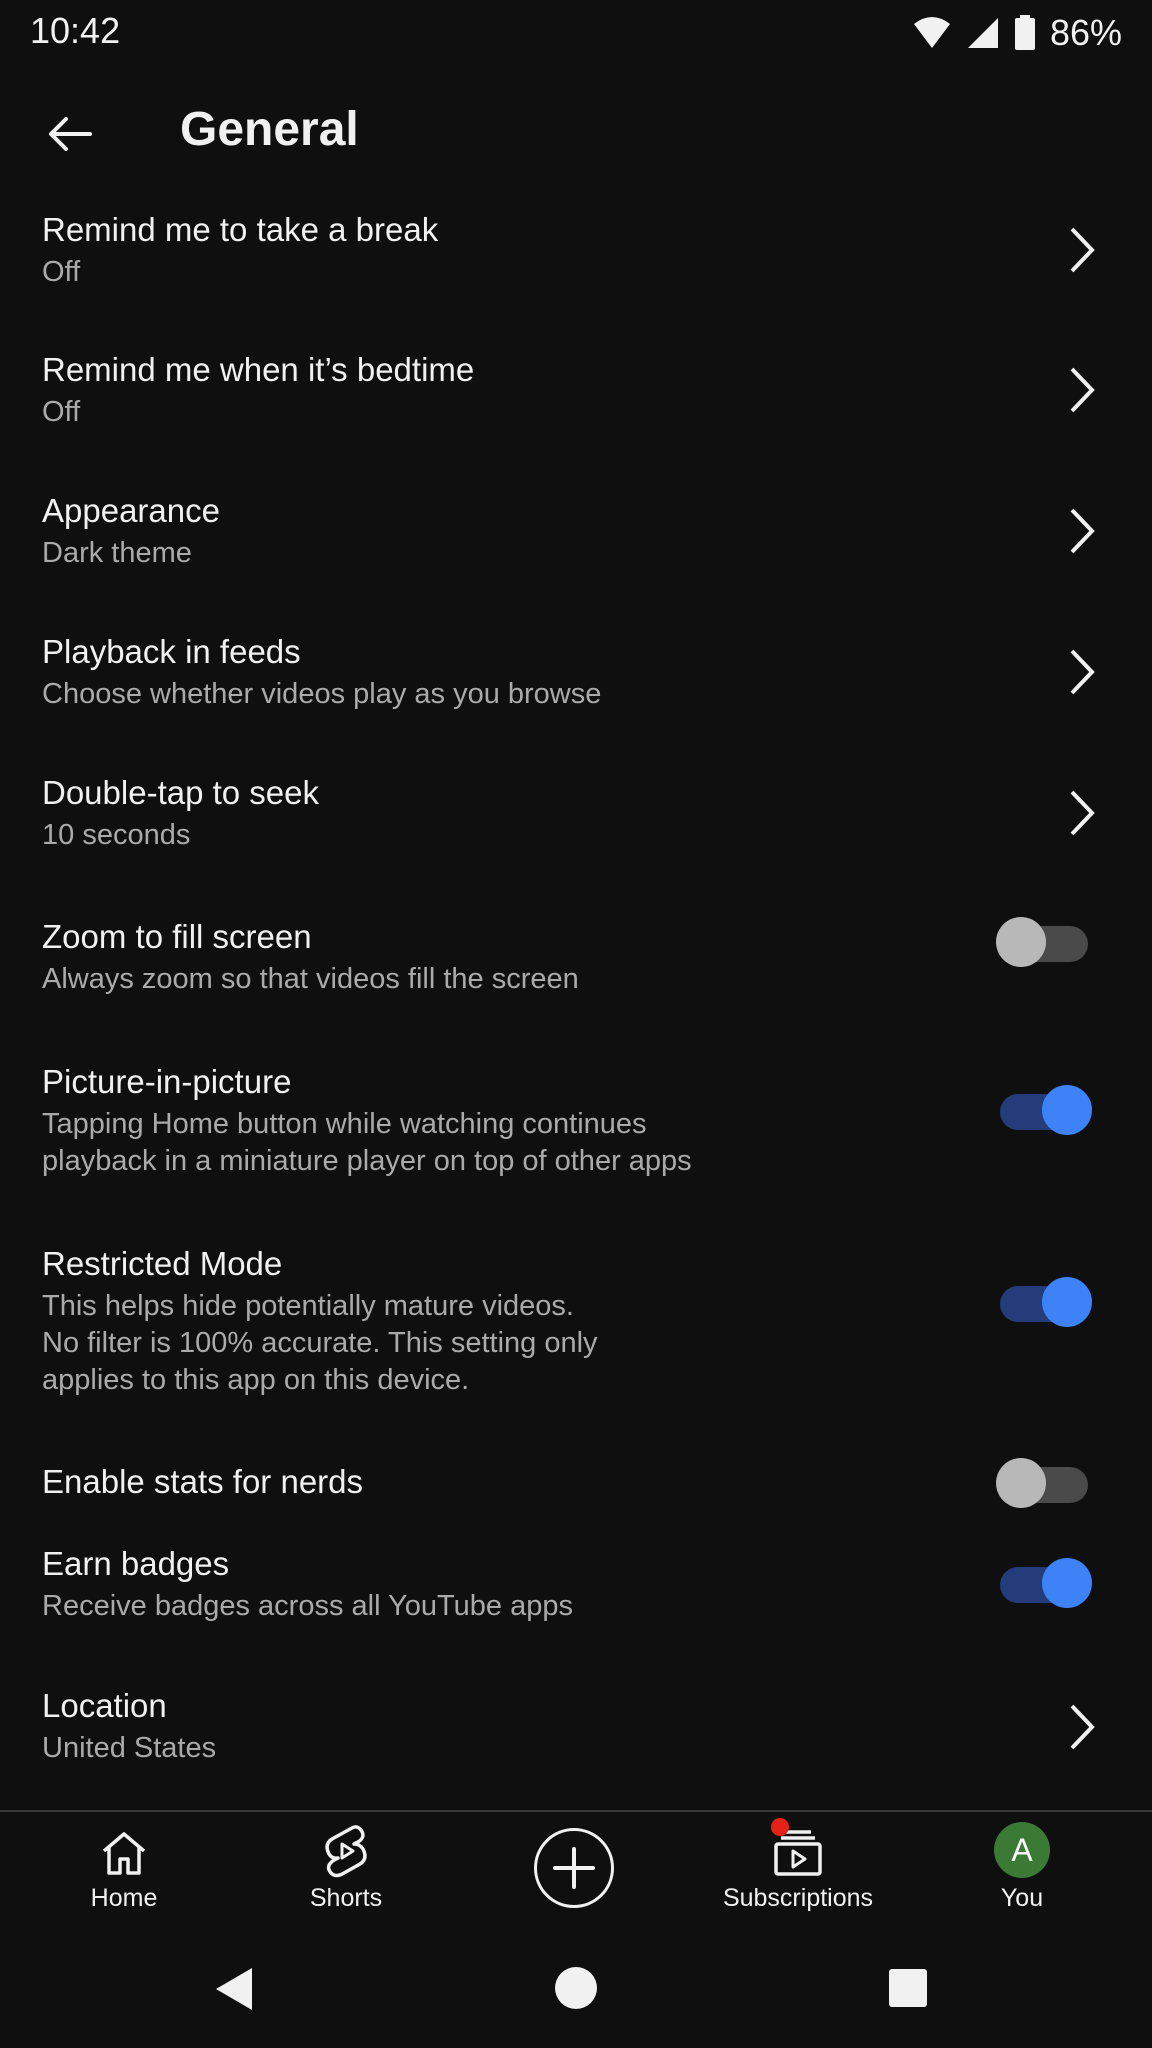 The image size is (1152, 2048). I want to click on setting-title: Zoom to fill screen, so click(177, 936).